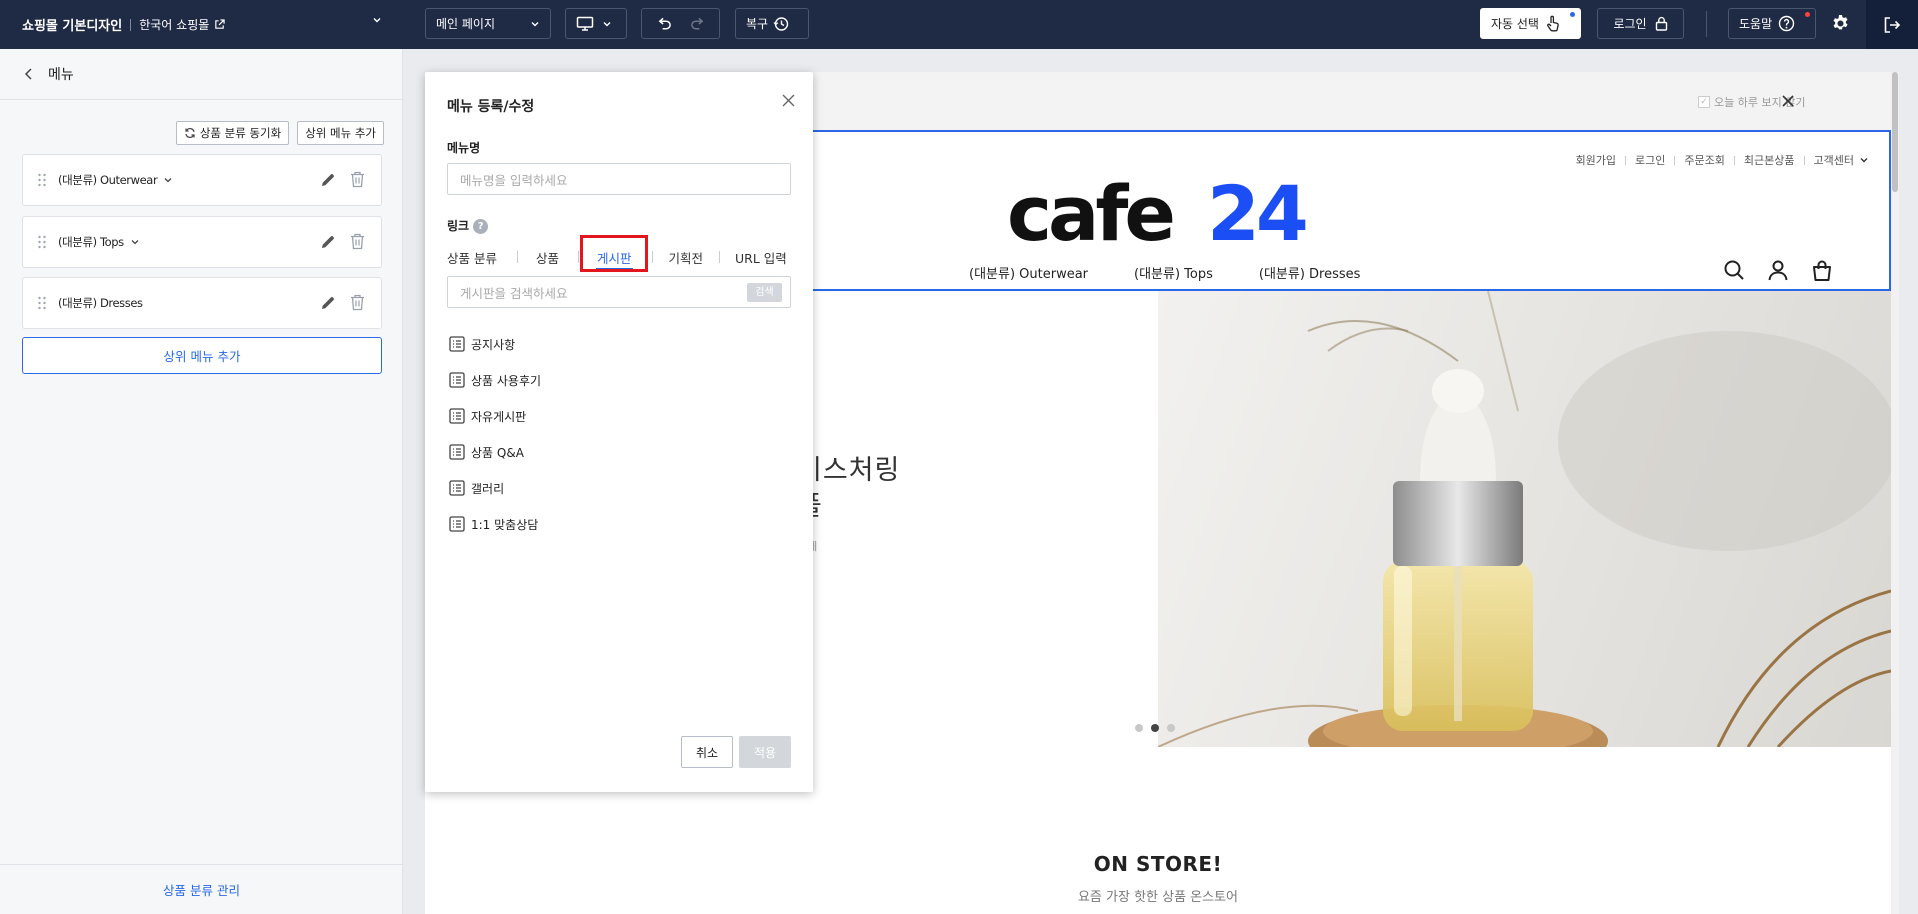 This screenshot has width=1918, height=914. I want to click on add-parent-menu-label: 상위 메뉴 추가, so click(202, 356).